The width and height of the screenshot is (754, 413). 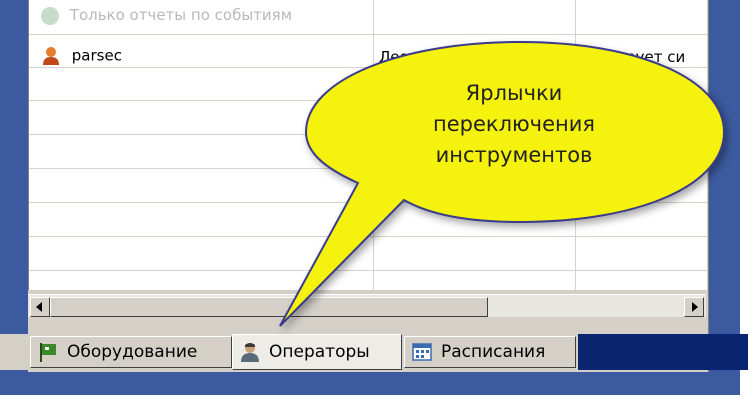 What do you see at coordinates (514, 93) in the screenshot?
I see `callout-line: Ярлычки` at bounding box center [514, 93].